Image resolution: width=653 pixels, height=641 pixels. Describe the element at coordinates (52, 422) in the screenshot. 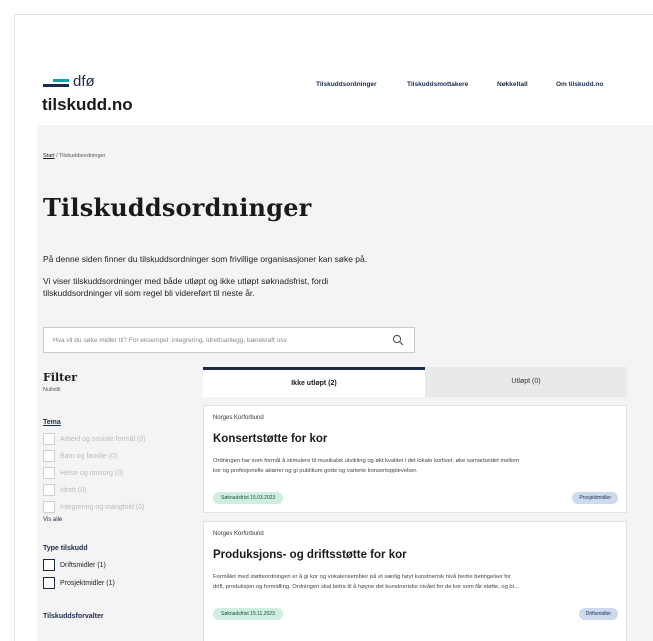

I see `filter-group-tema: Tema` at that location.